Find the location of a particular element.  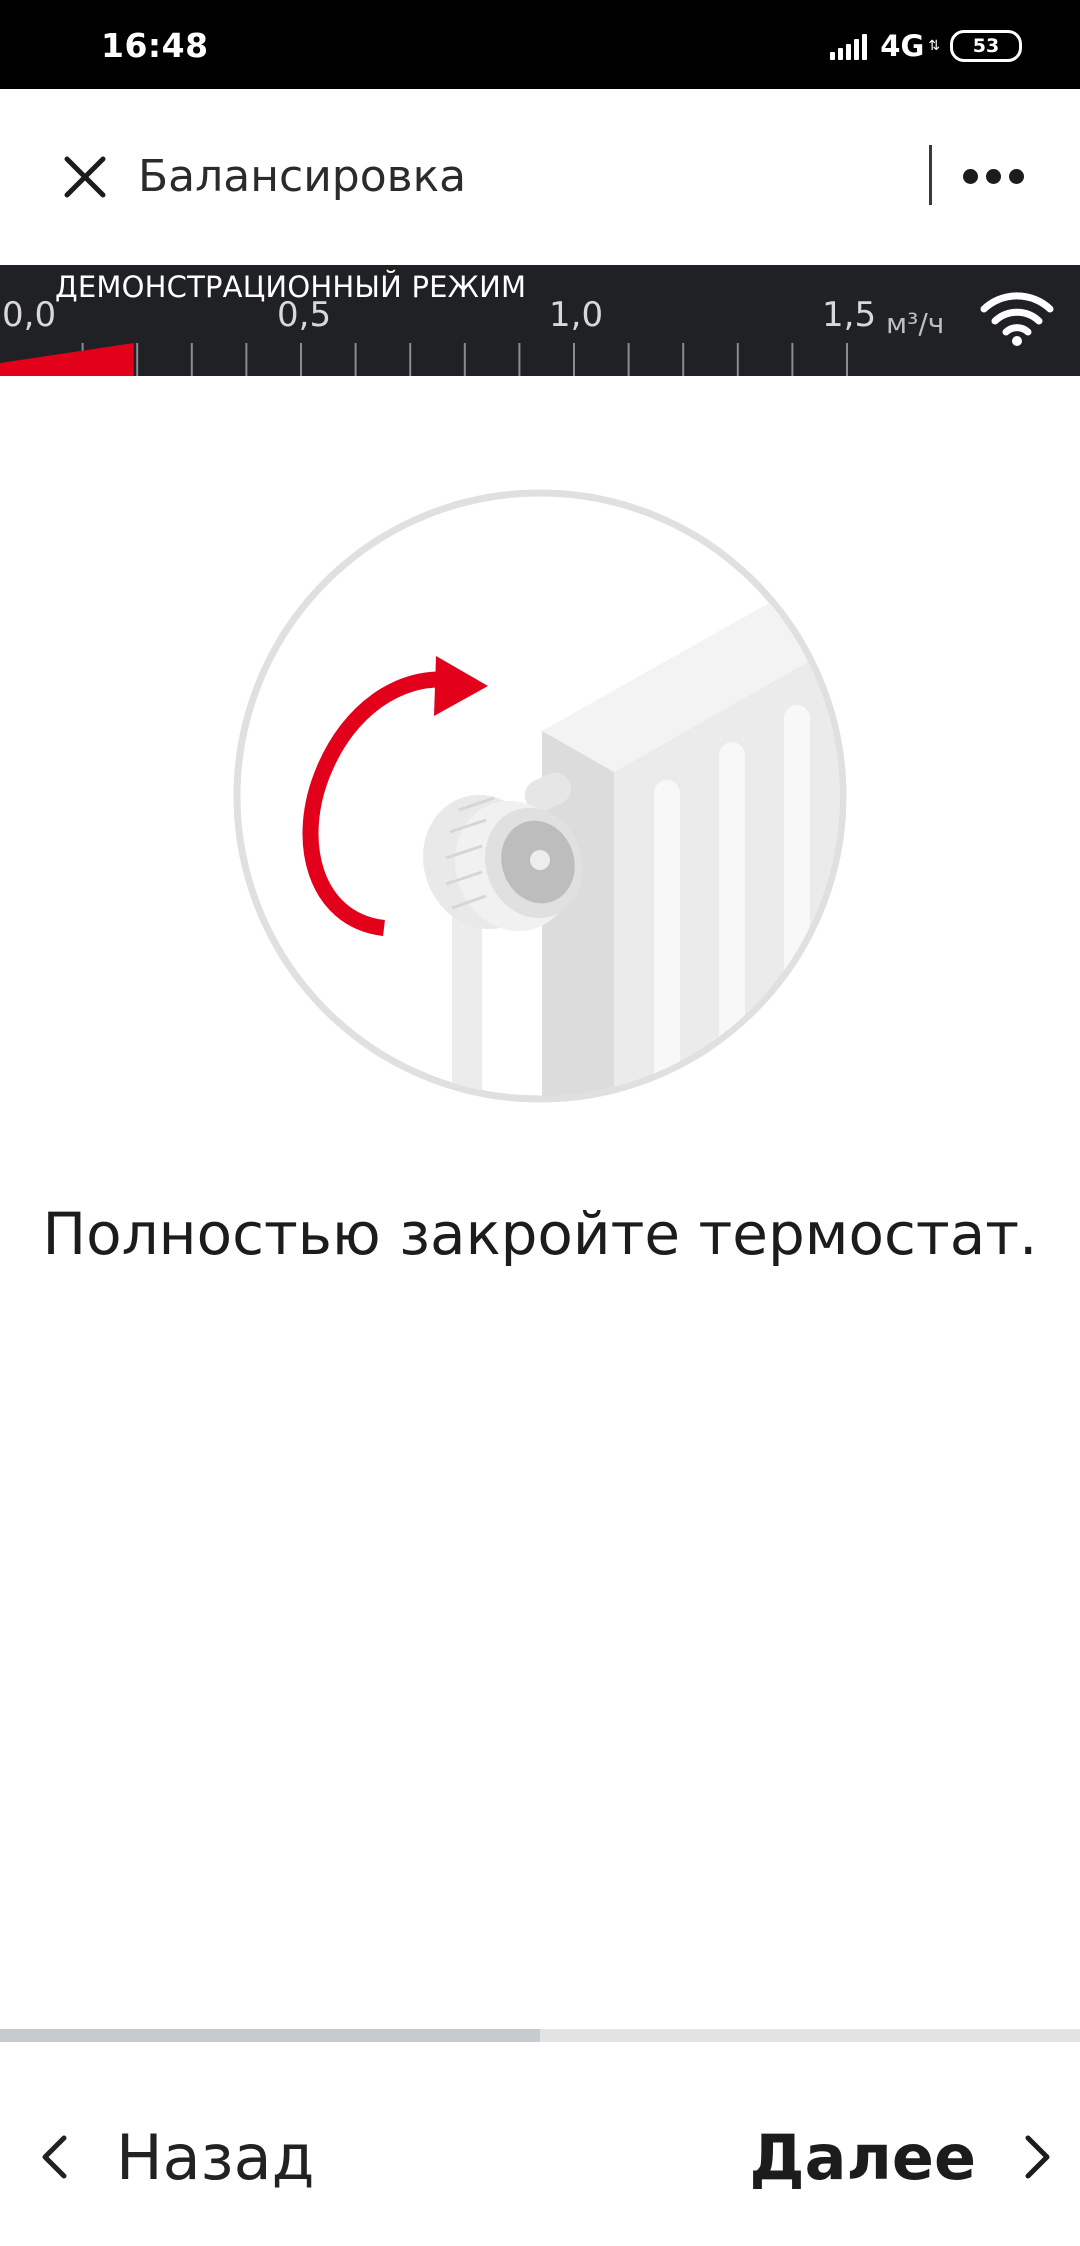

close-icon is located at coordinates (85, 177).